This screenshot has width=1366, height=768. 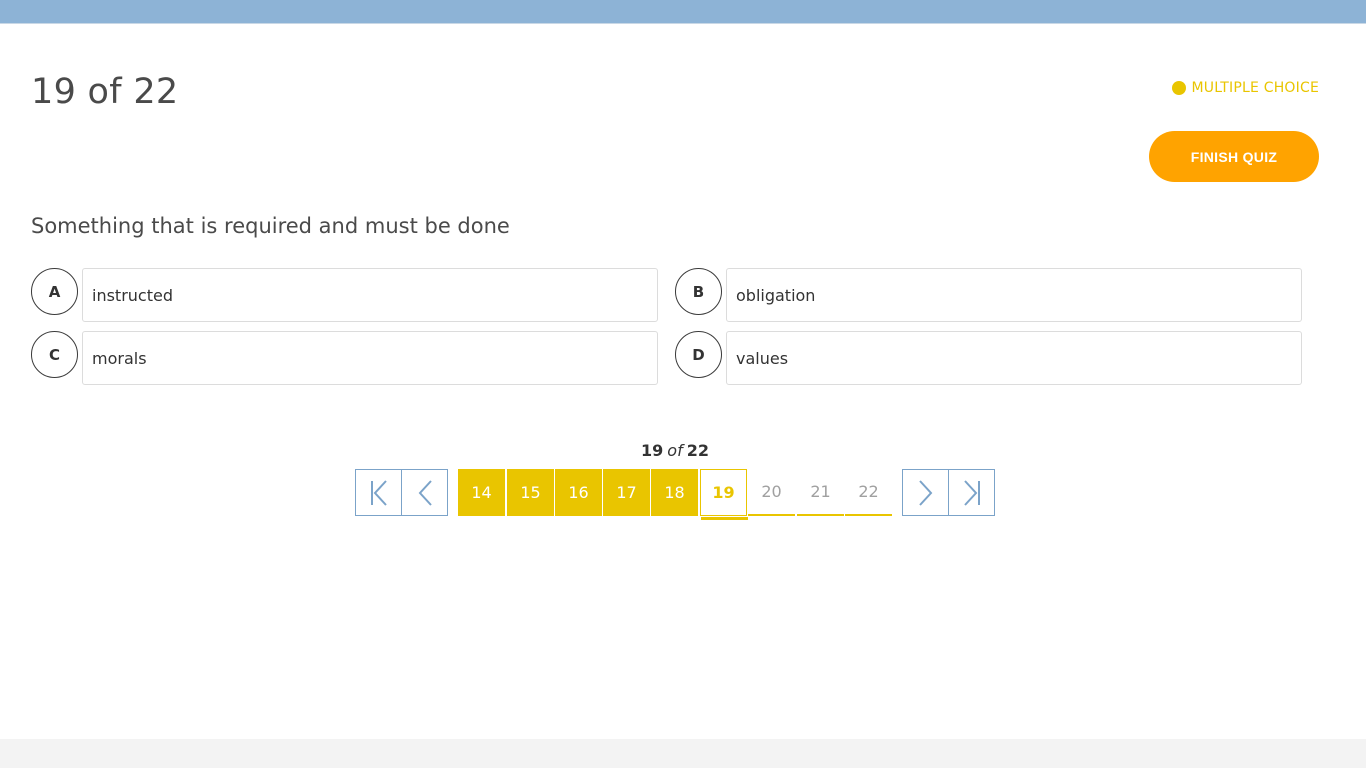 I want to click on first-page-icon, so click(x=378, y=492).